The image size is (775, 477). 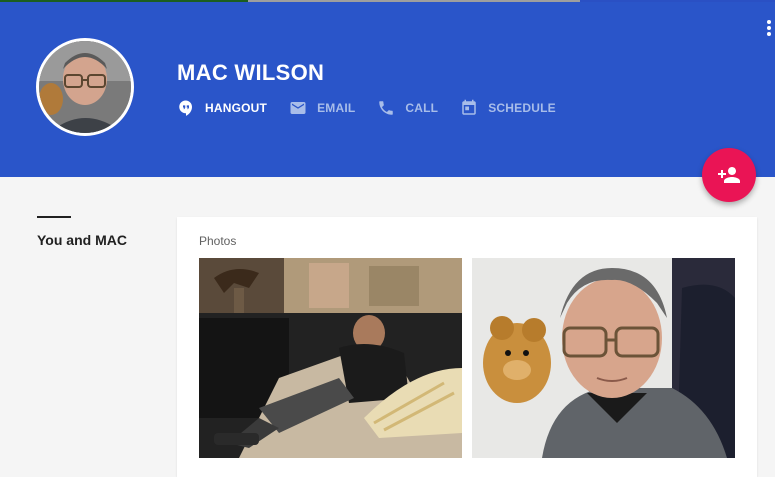 I want to click on schedule-button: SCHEDULE, so click(x=508, y=108).